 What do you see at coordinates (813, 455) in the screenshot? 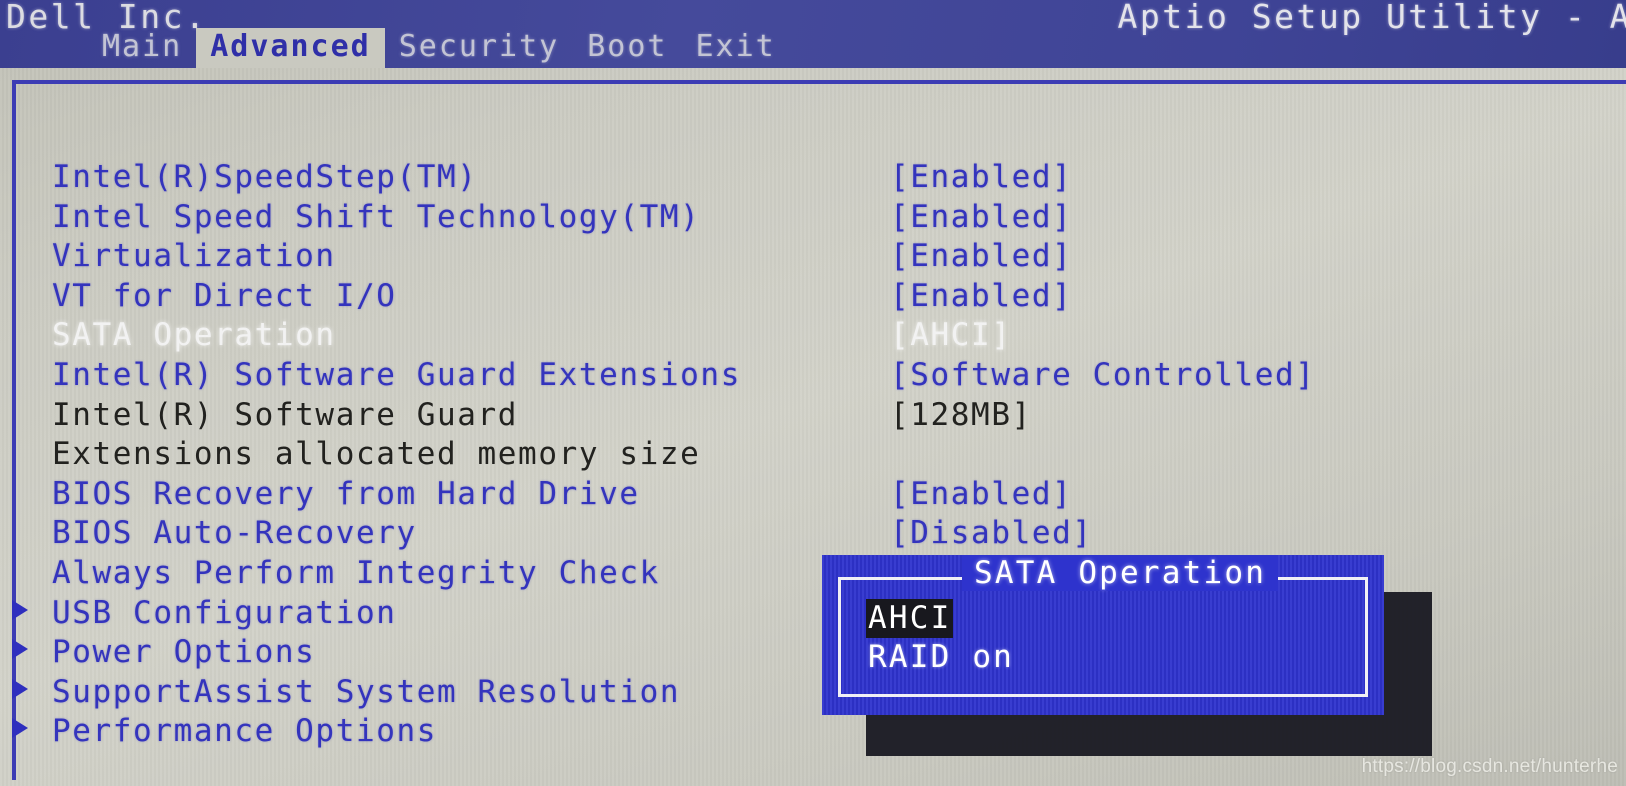
I see `setting-row-sgx-memory-cont: Extensions allocated memory size` at bounding box center [813, 455].